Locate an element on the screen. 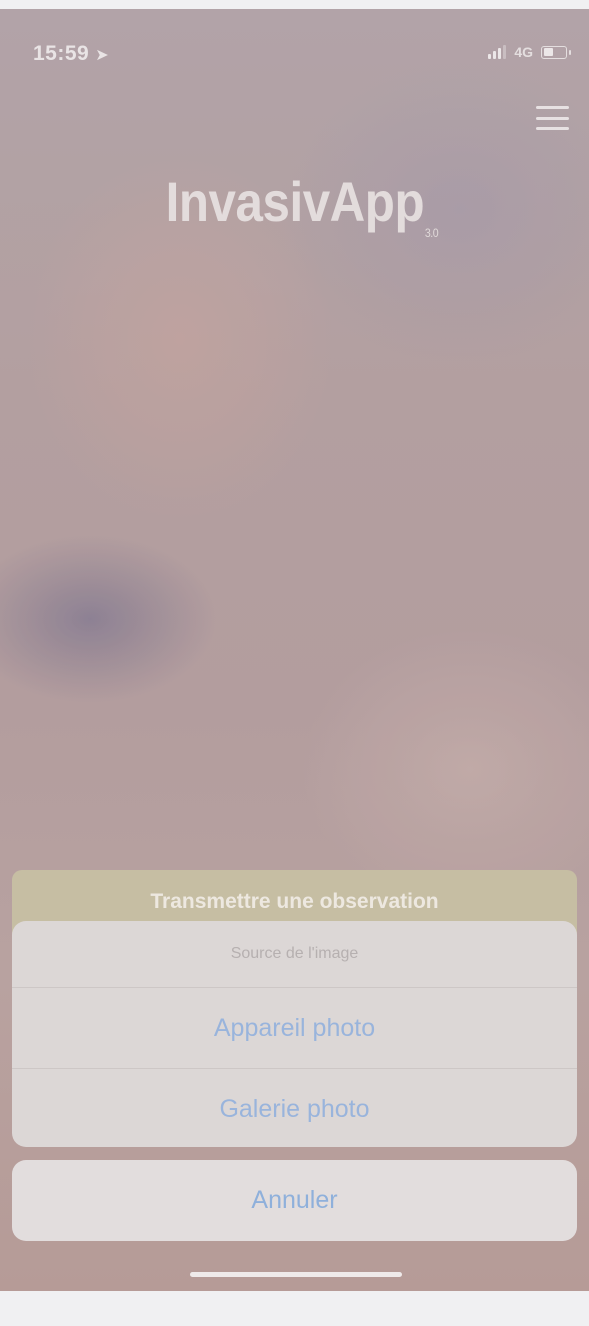 Image resolution: width=589 pixels, height=1326 pixels. signal-icon is located at coordinates (497, 52).